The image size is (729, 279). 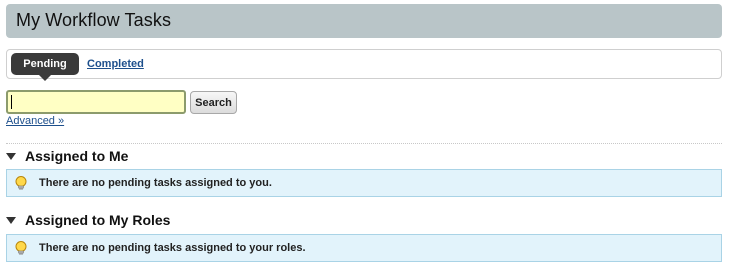 What do you see at coordinates (364, 143) in the screenshot?
I see `divider` at bounding box center [364, 143].